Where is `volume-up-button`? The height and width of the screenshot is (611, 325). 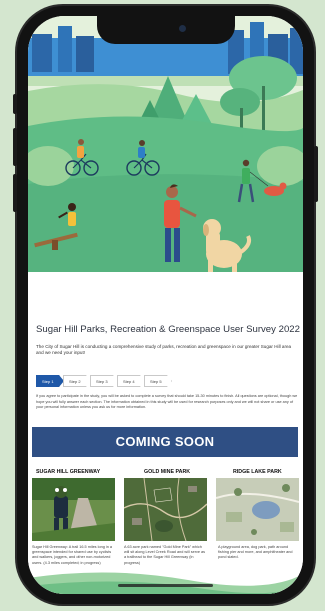
volume-up-button is located at coordinates (15, 147).